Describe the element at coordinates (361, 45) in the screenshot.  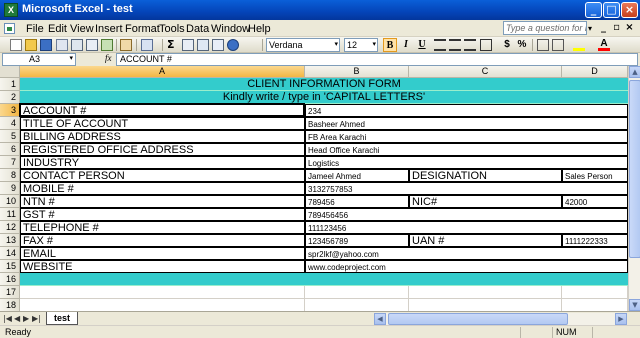
I see `font-size-select: 12 ▾` at that location.